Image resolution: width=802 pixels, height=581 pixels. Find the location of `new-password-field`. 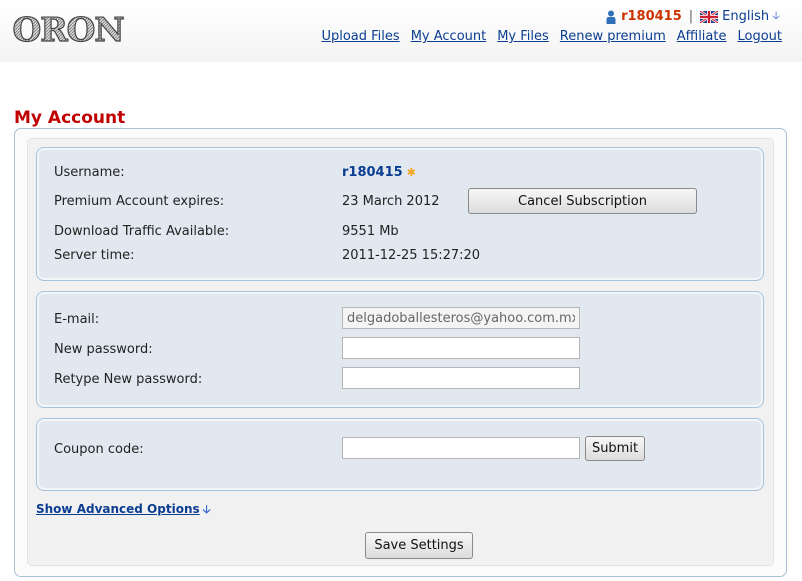

new-password-field is located at coordinates (461, 348).